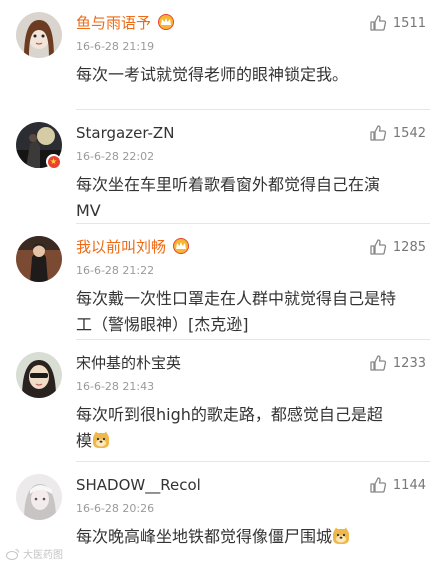  What do you see at coordinates (121, 247) in the screenshot?
I see `username-text: 我以前叫刘畅` at bounding box center [121, 247].